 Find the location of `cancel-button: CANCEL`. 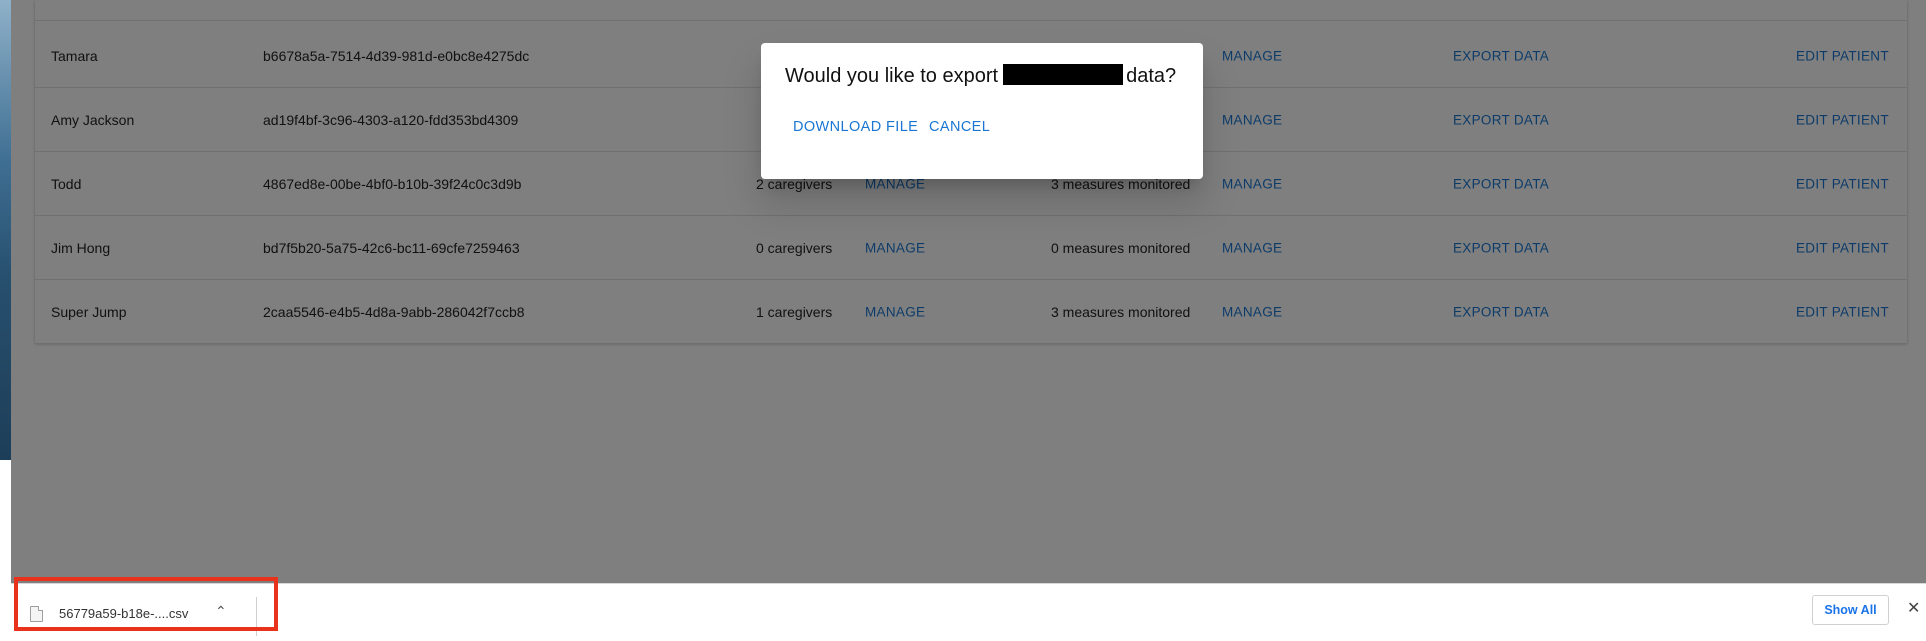

cancel-button: CANCEL is located at coordinates (959, 127).